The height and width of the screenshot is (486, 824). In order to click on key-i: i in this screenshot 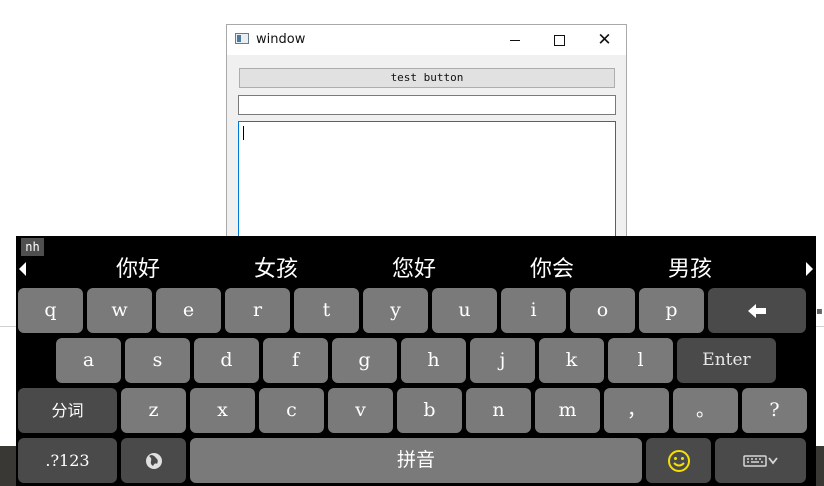, I will do `click(533, 310)`.